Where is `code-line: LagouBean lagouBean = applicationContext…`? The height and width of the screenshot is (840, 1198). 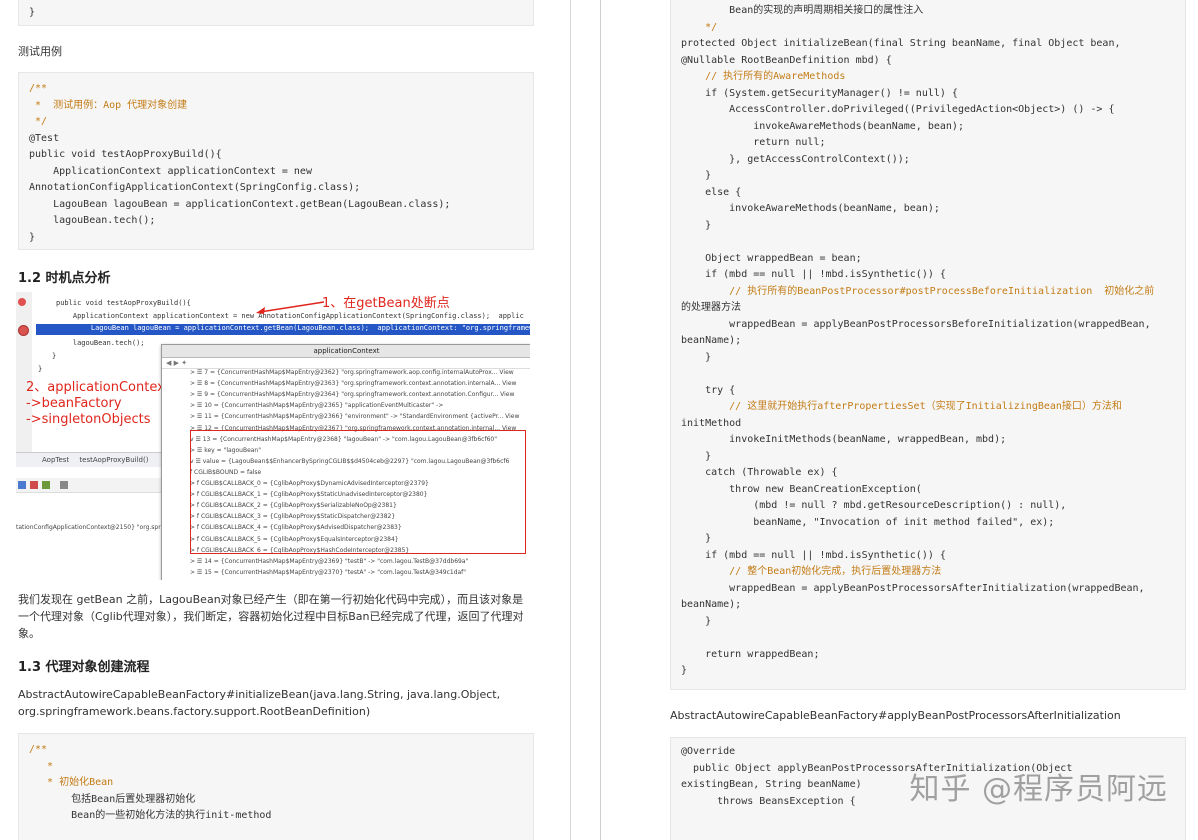 code-line: LagouBean lagouBean = applicationContext… is located at coordinates (240, 204).